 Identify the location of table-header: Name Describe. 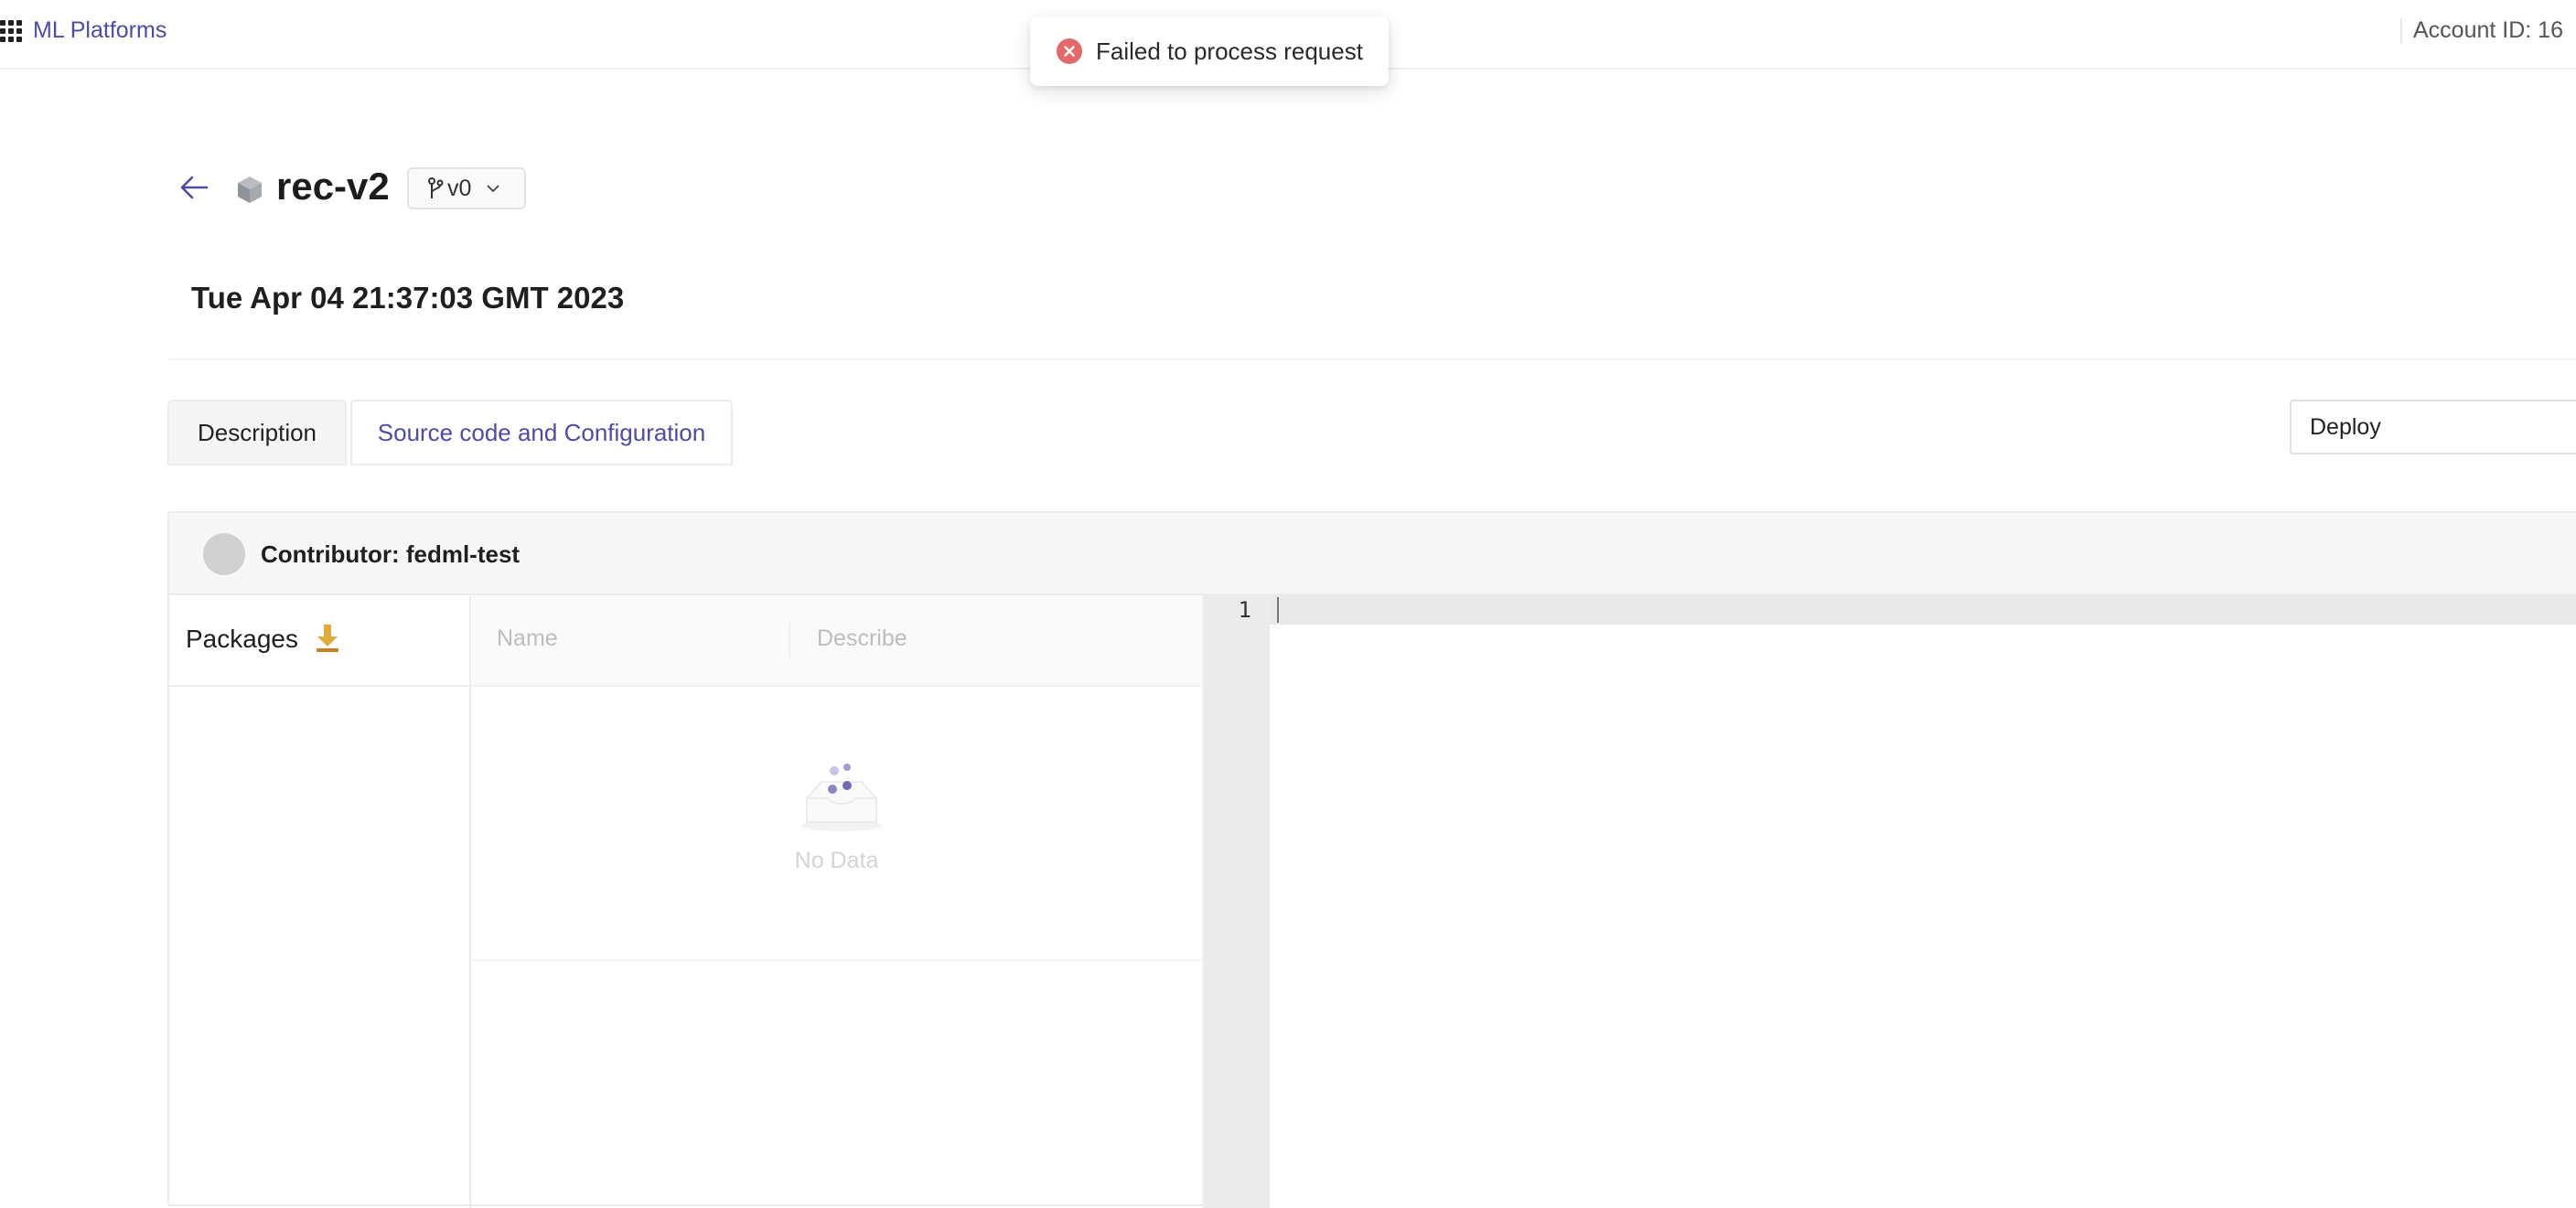
(837, 641).